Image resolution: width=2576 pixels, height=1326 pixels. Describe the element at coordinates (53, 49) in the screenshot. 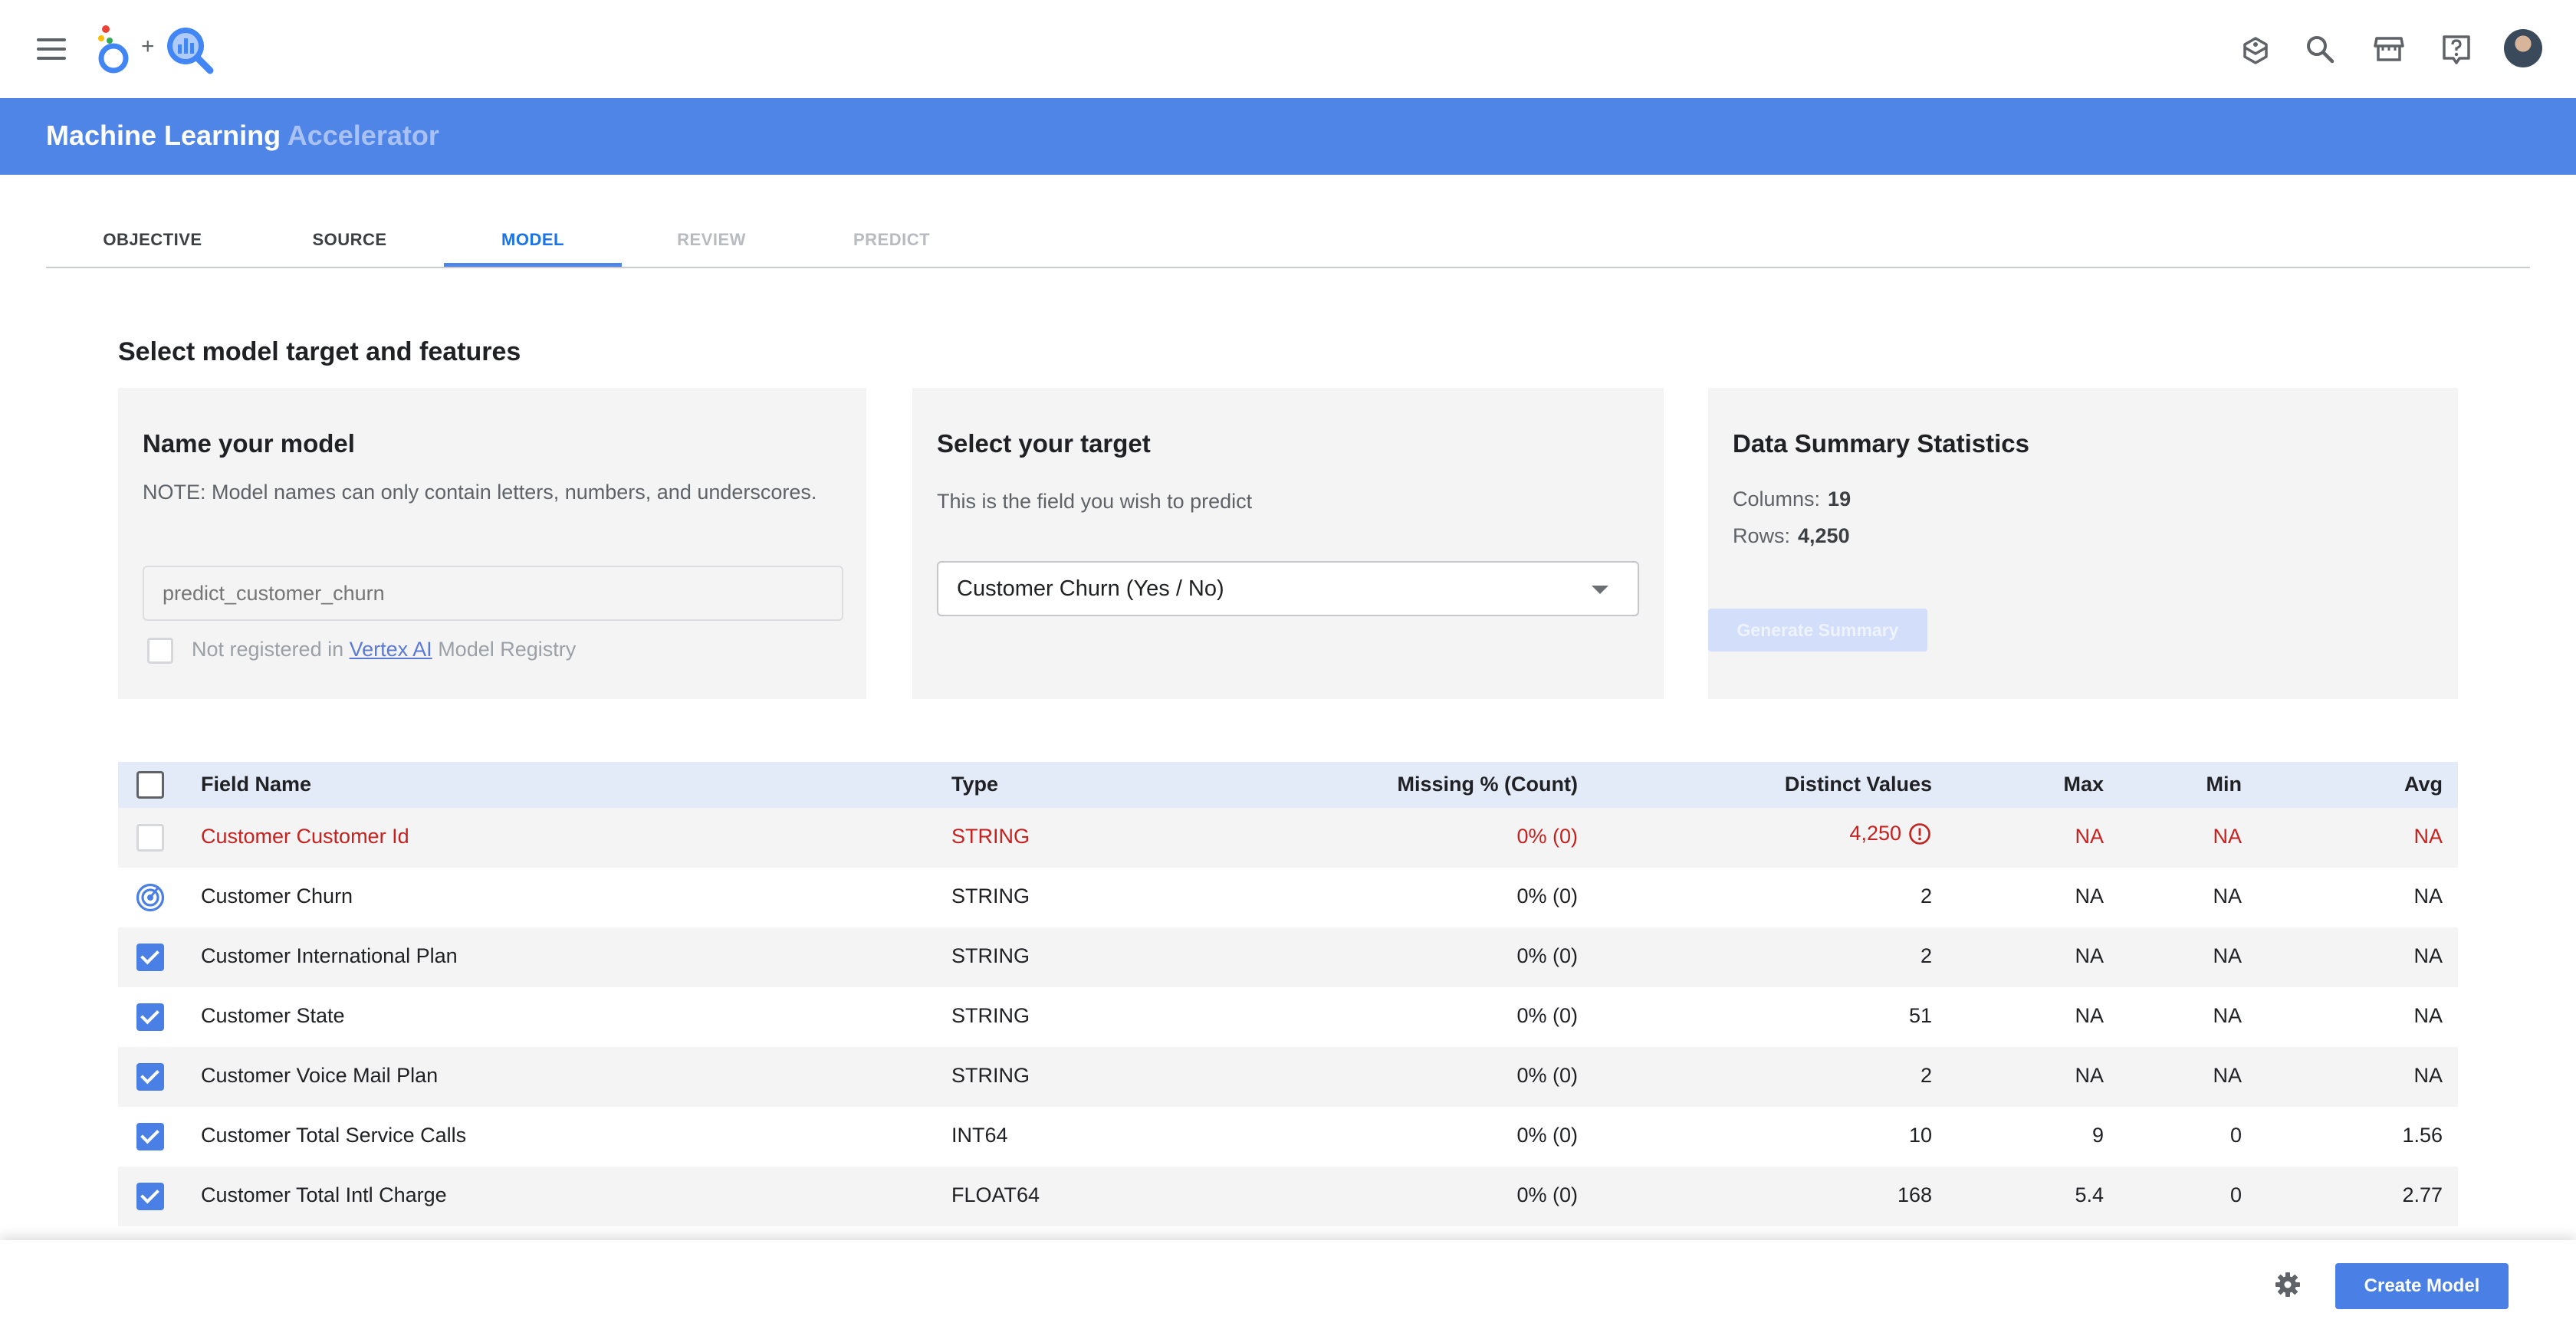

I see `hamburger-menu-icon` at that location.